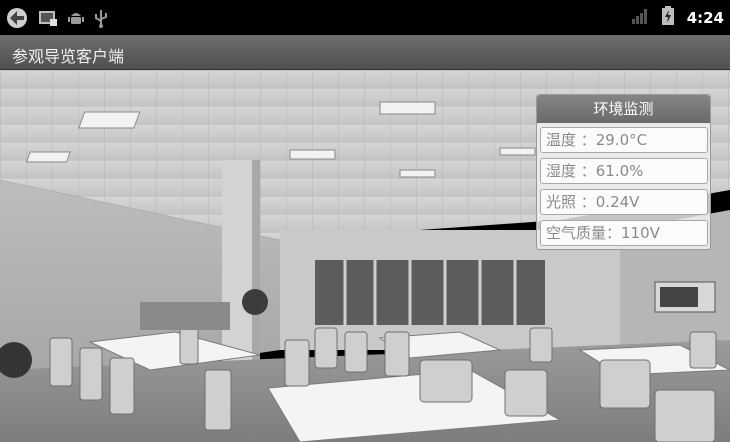  Describe the element at coordinates (677, 18) in the screenshot. I see `status-bar-right: 4:24` at that location.